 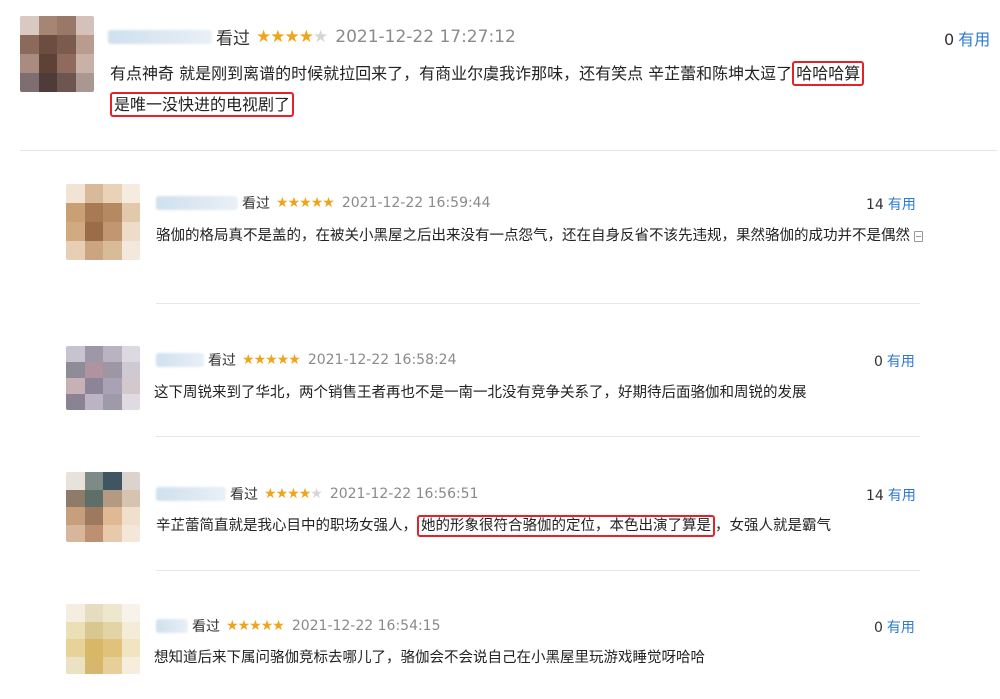 I want to click on username-blurred, so click(x=172, y=626).